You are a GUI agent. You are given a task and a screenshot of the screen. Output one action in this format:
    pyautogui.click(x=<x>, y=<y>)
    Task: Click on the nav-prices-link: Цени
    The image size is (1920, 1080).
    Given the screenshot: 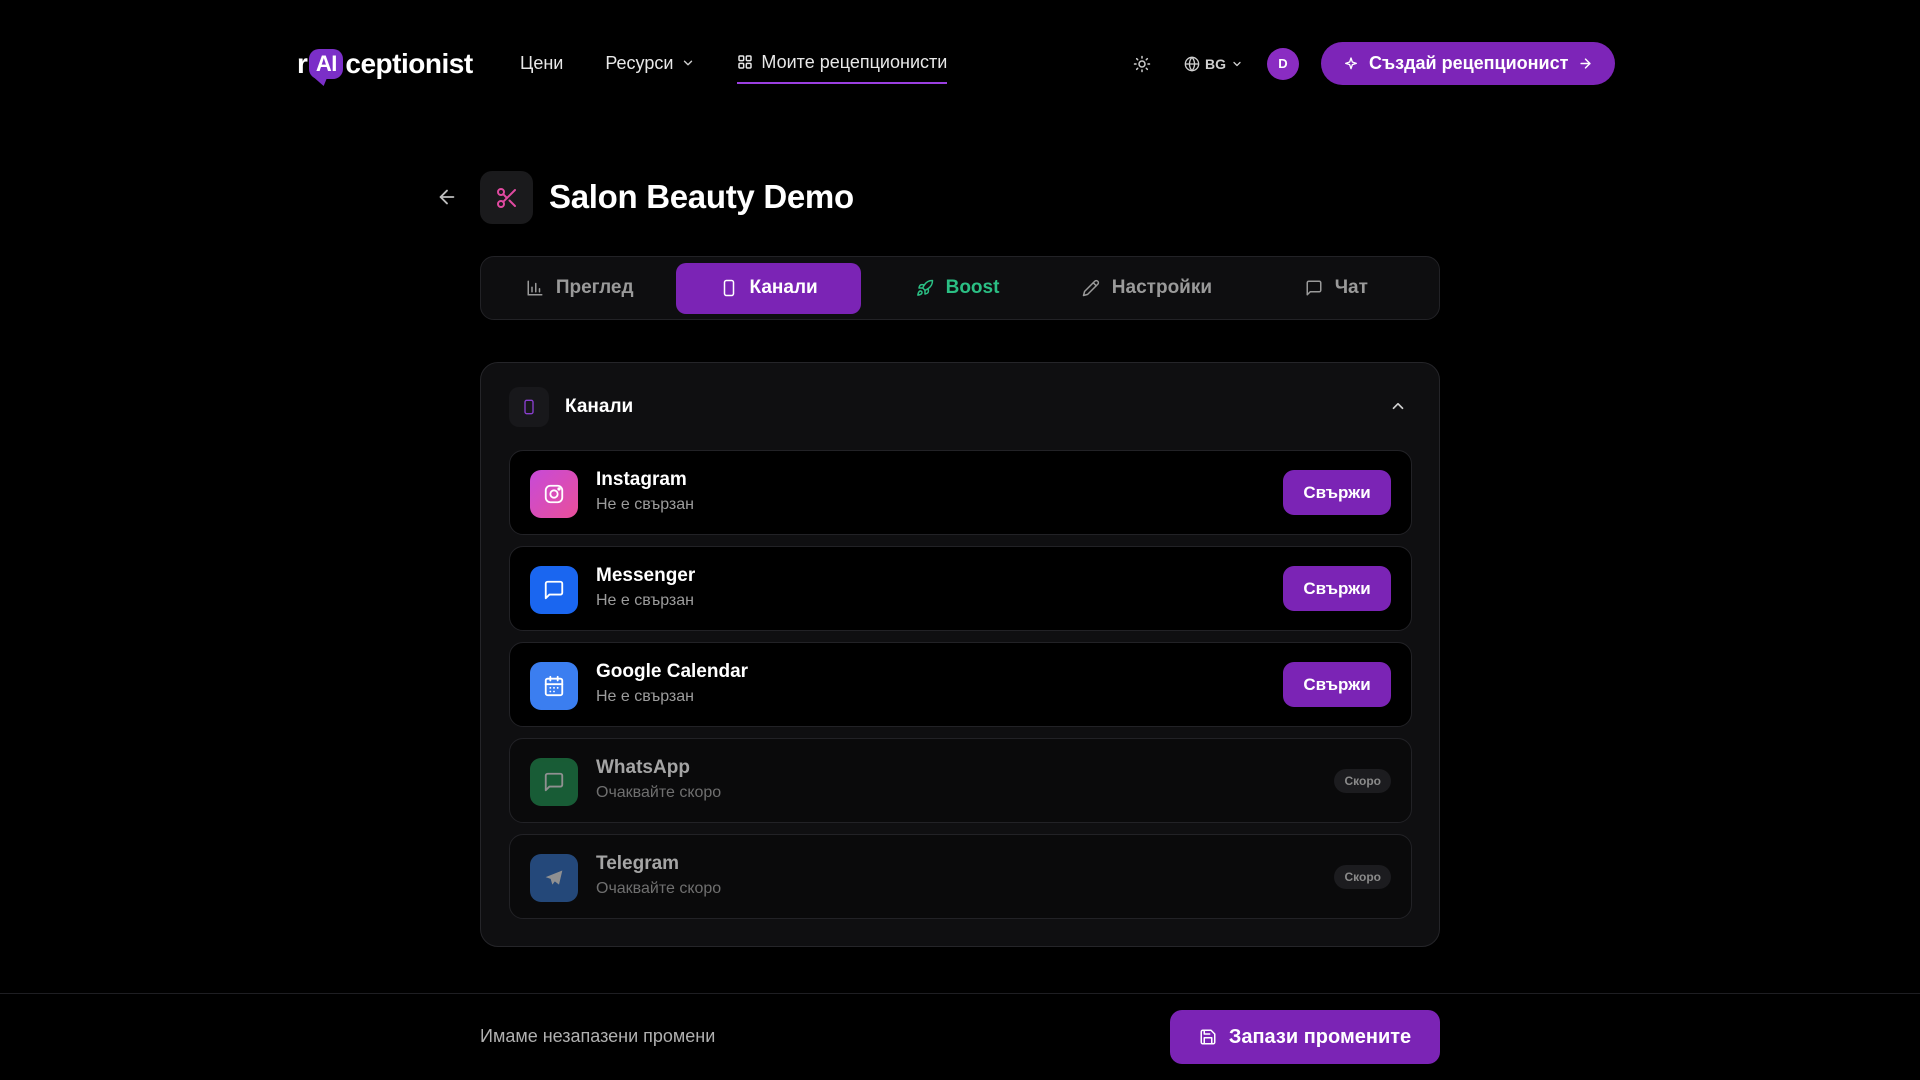 What is the action you would take?
    pyautogui.click(x=541, y=63)
    